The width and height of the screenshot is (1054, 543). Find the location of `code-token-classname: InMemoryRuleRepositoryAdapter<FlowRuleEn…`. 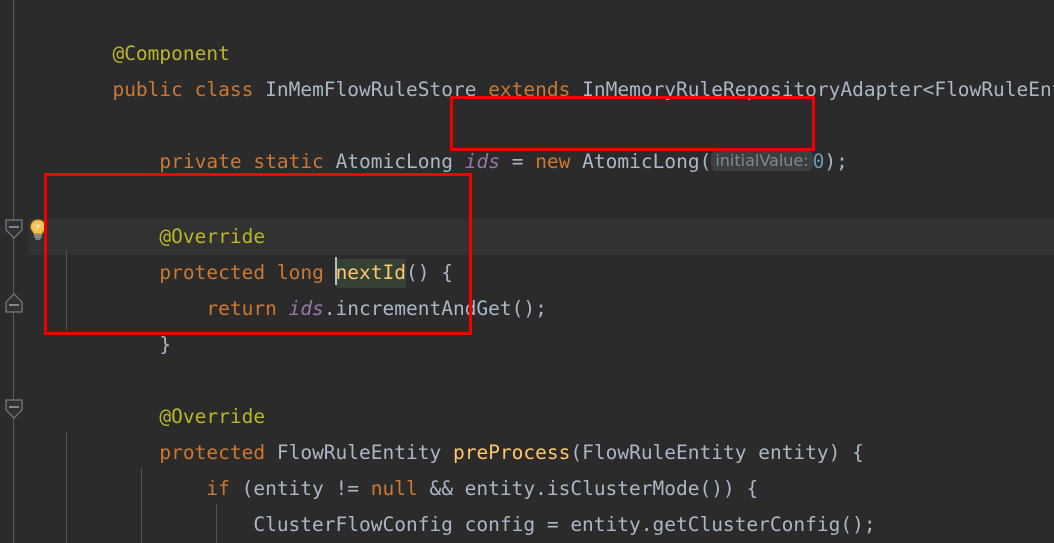

code-token-classname: InMemoryRuleRepositoryAdapter<FlowRuleEn… is located at coordinates (818, 89).